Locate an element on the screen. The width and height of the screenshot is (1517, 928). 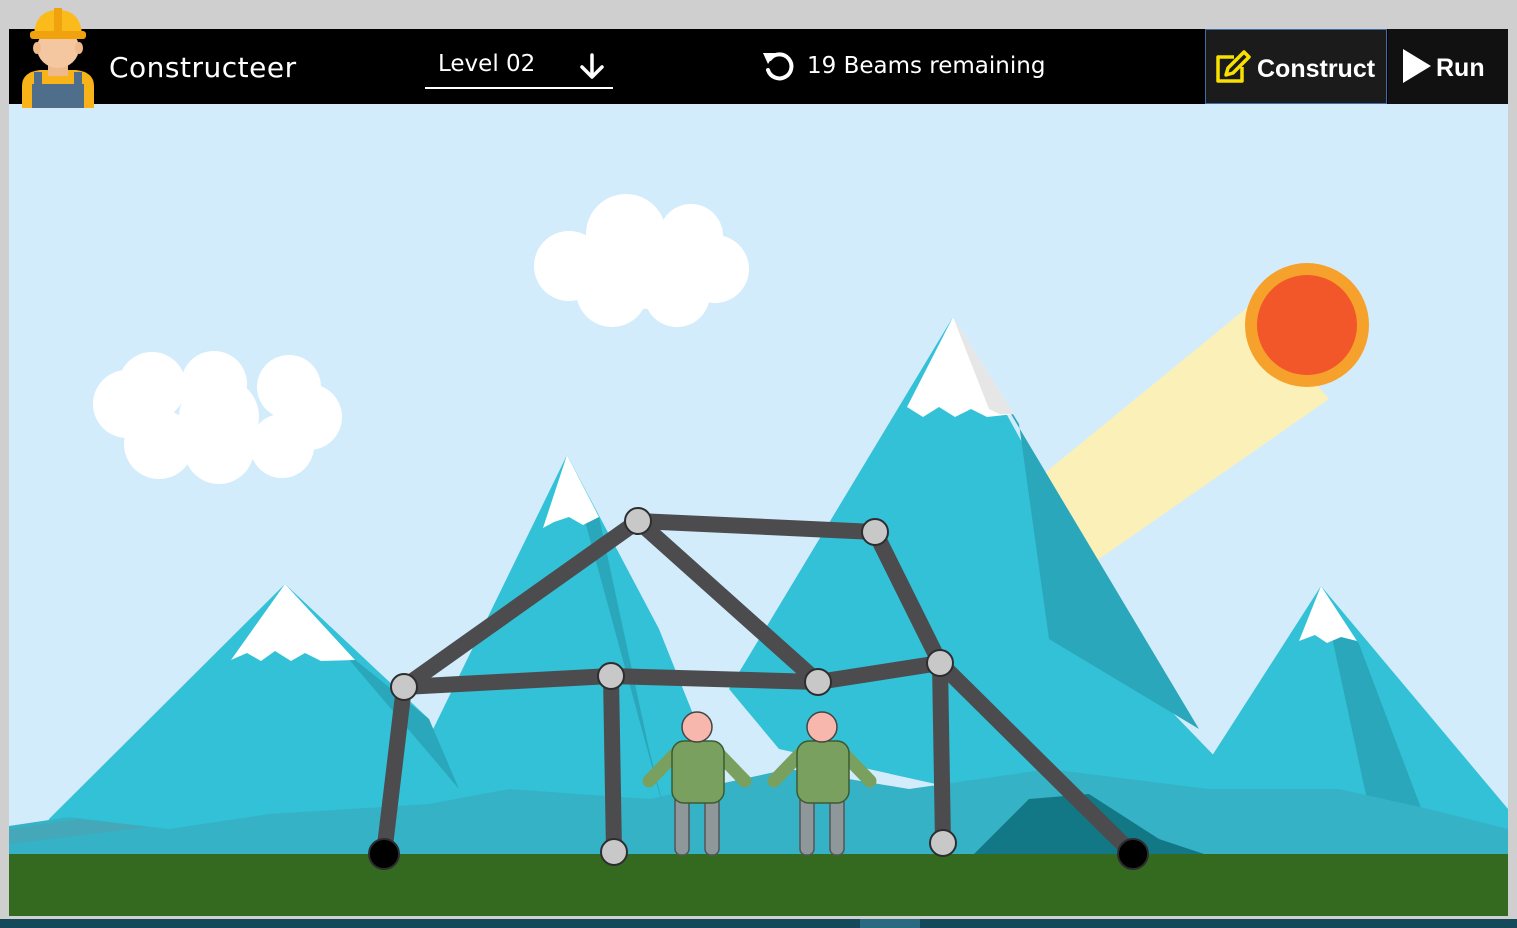
worker-avatar is located at coordinates (58, 58).